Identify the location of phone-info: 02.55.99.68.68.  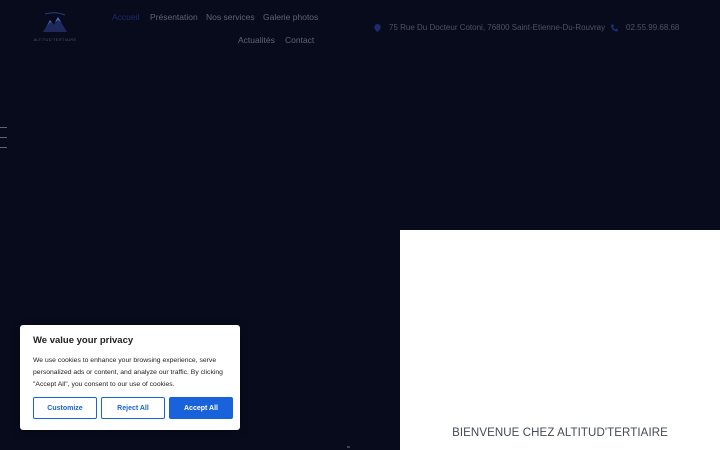
(645, 27).